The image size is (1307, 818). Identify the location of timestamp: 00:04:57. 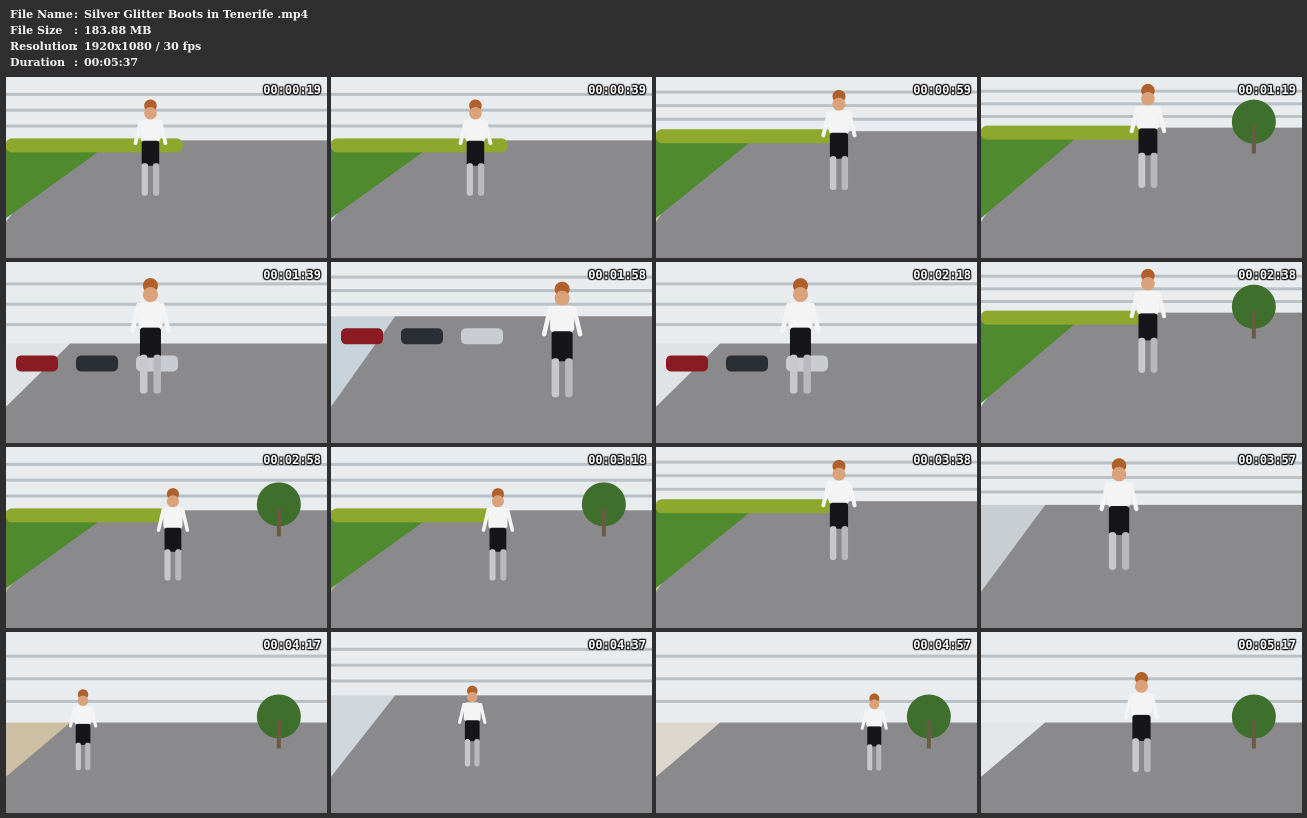
(942, 645).